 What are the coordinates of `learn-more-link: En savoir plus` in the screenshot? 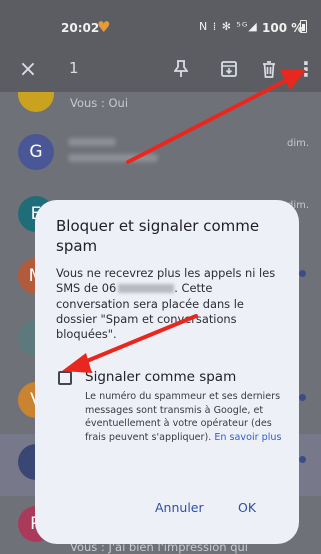 It's located at (247, 437).